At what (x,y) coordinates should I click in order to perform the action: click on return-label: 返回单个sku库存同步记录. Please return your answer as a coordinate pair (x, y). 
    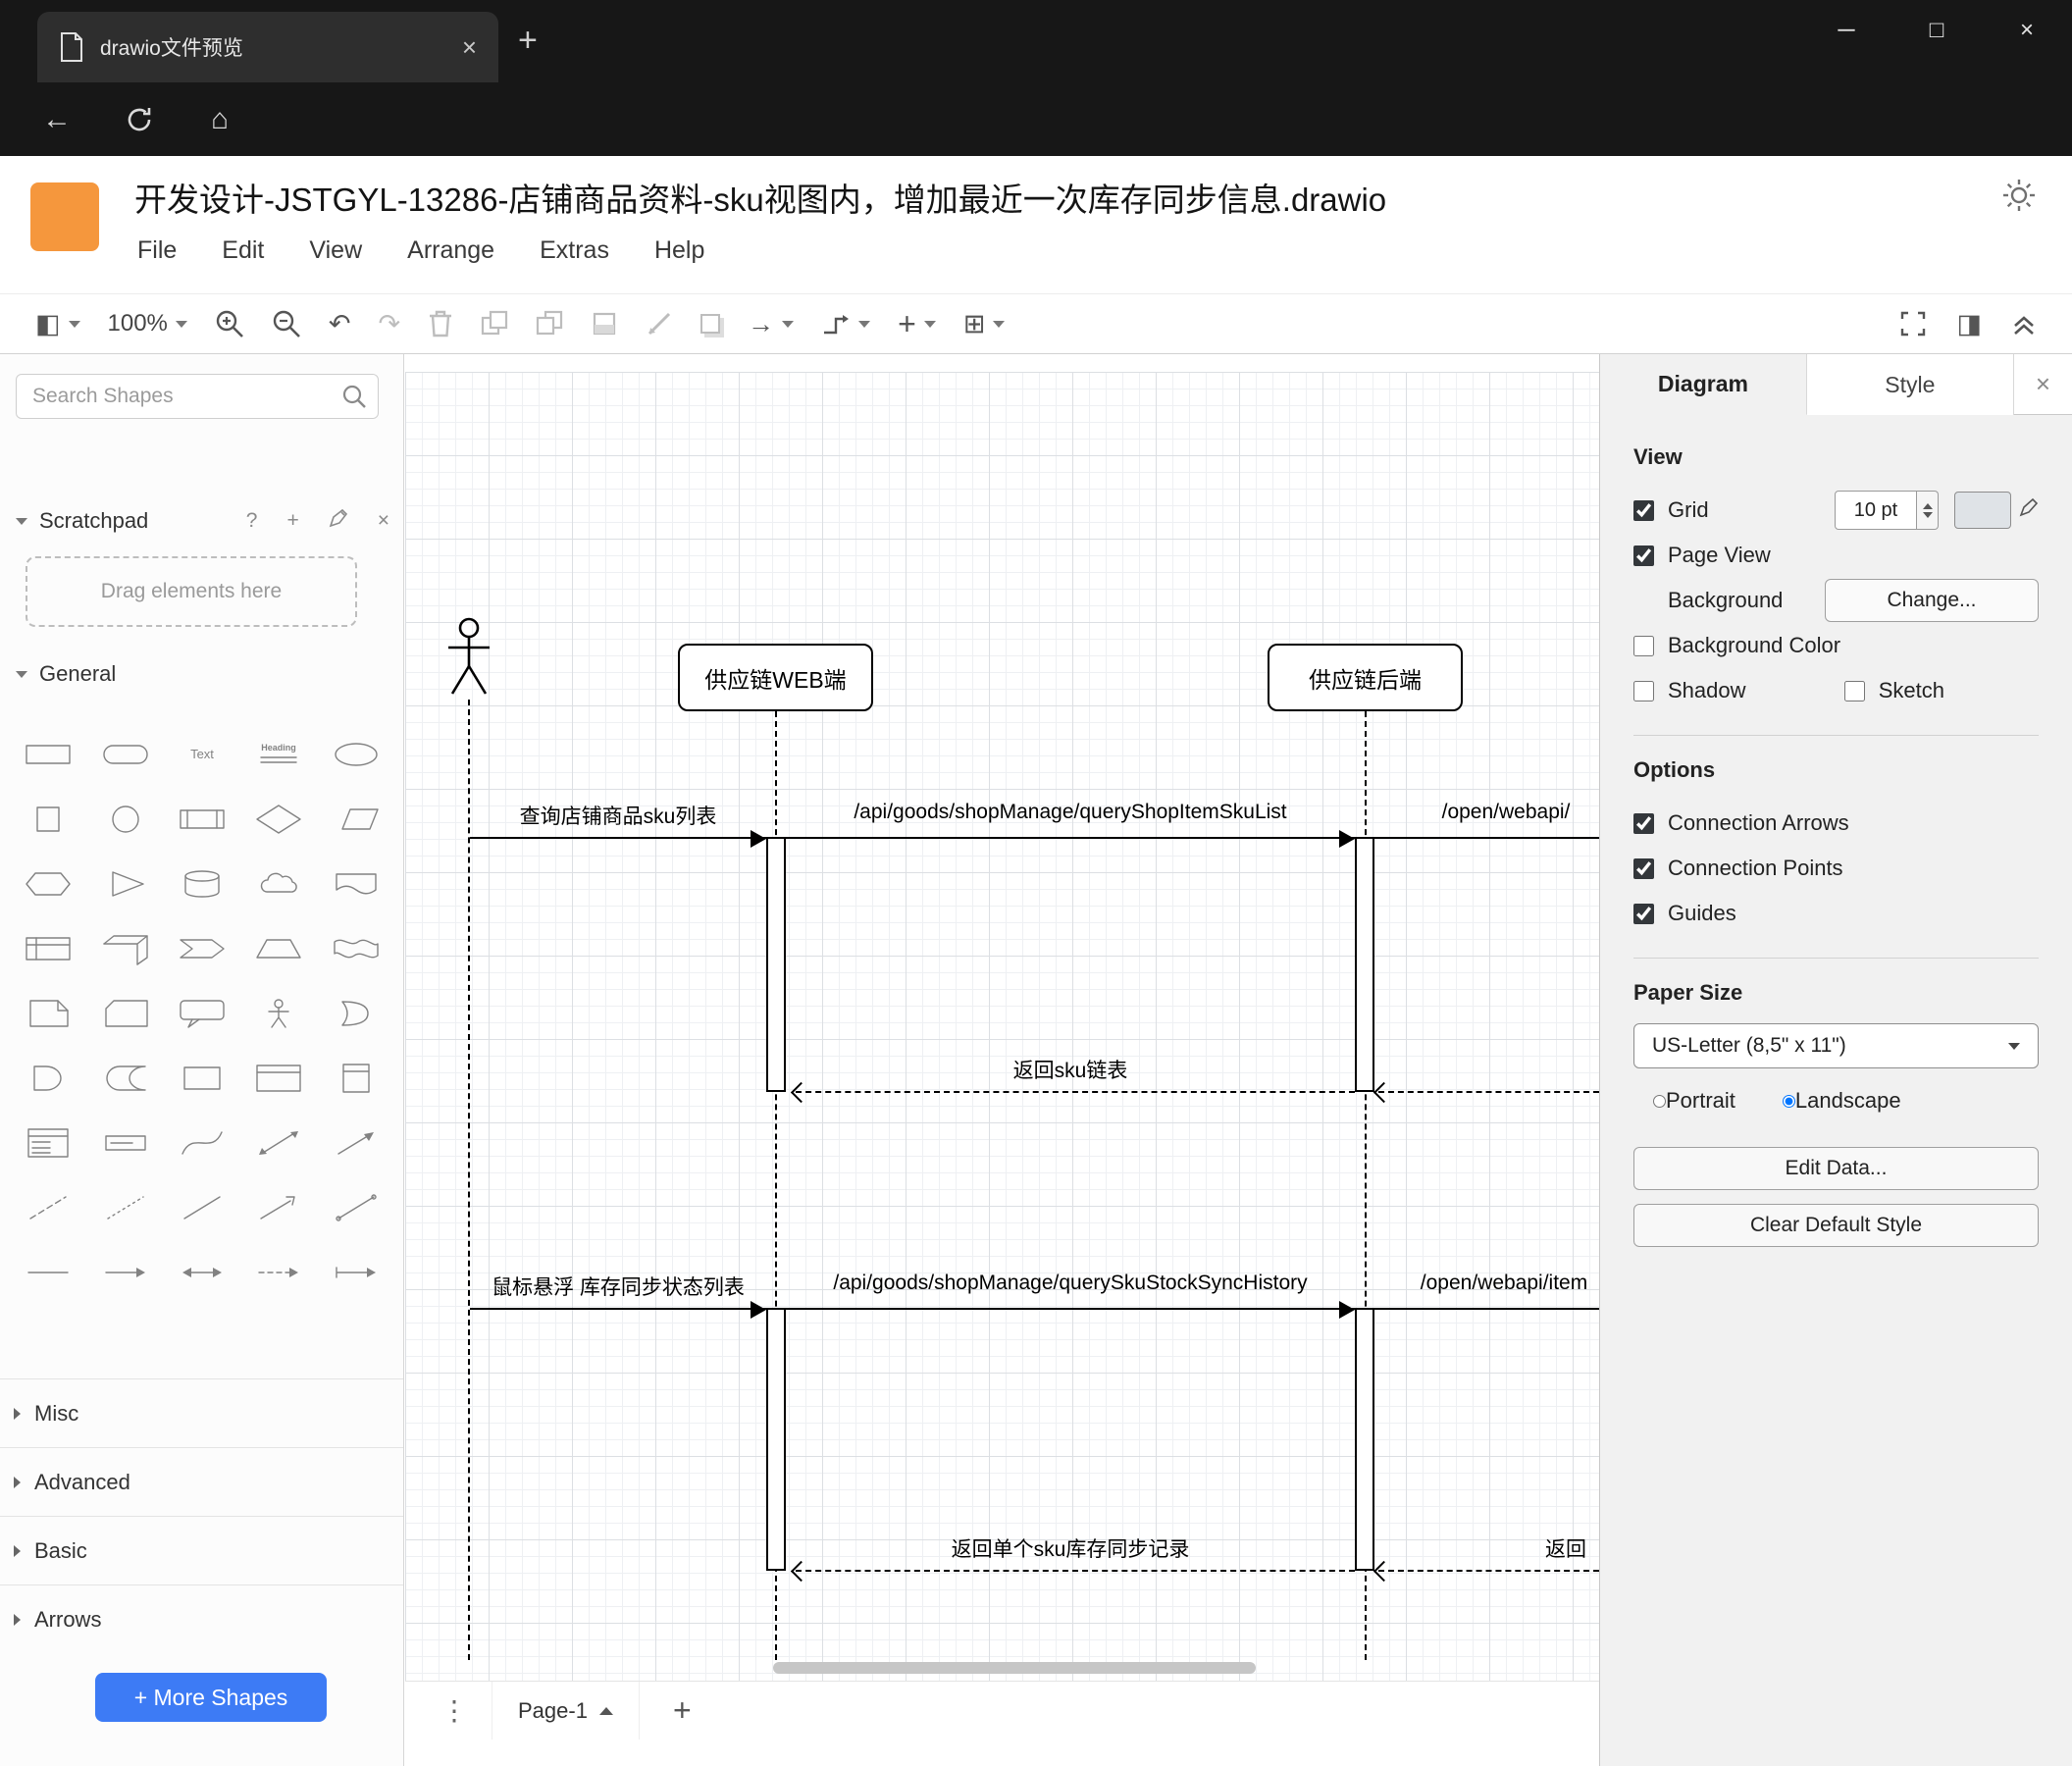
    Looking at the image, I should click on (1071, 1548).